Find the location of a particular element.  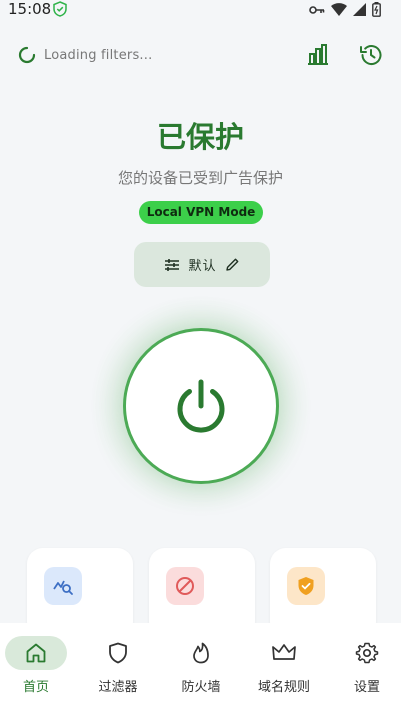

status-icons is located at coordinates (345, 9).